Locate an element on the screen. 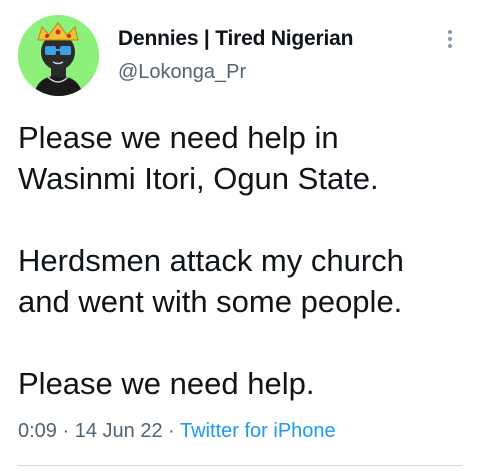 Image resolution: width=480 pixels, height=471 pixels. avatar-image is located at coordinates (58, 55).